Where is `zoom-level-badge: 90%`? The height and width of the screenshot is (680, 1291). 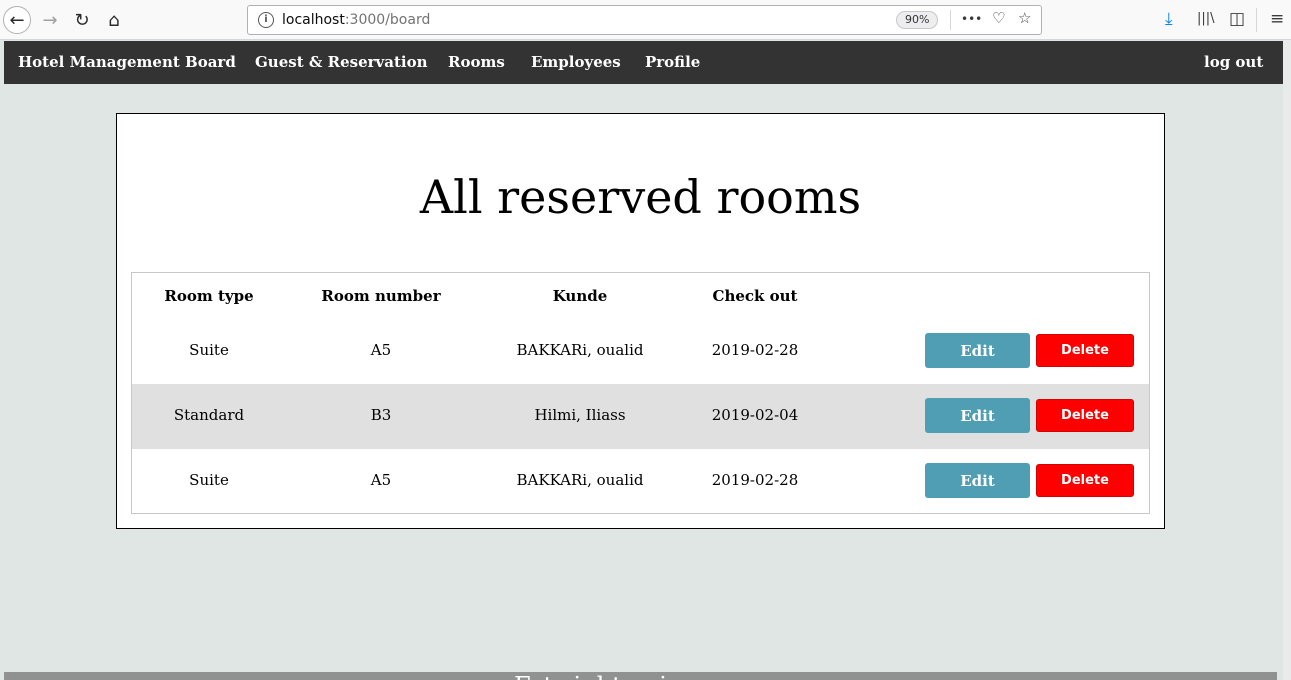
zoom-level-badge: 90% is located at coordinates (917, 20).